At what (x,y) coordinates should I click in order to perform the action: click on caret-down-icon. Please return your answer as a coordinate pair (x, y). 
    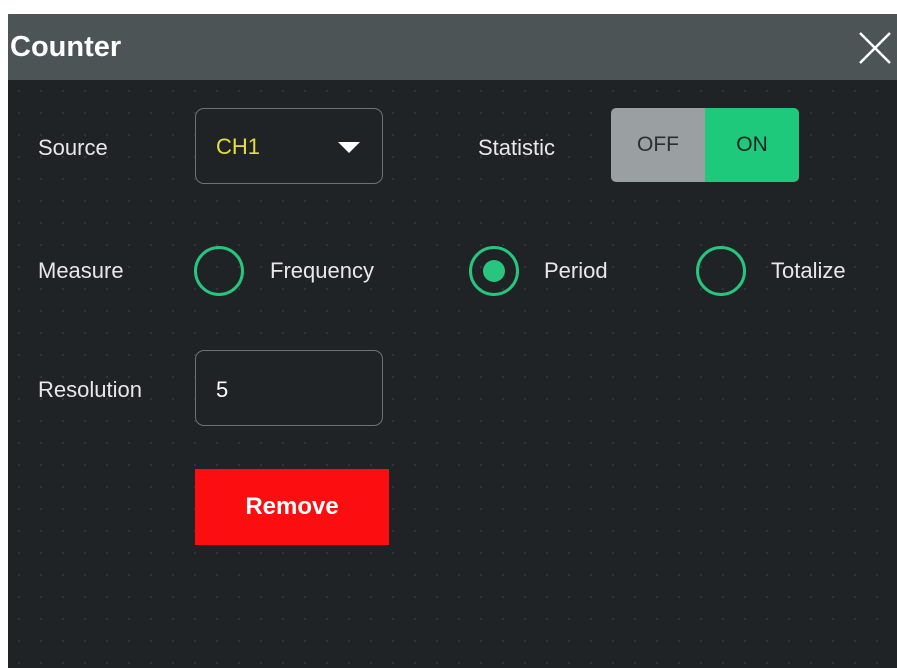
    Looking at the image, I should click on (349, 147).